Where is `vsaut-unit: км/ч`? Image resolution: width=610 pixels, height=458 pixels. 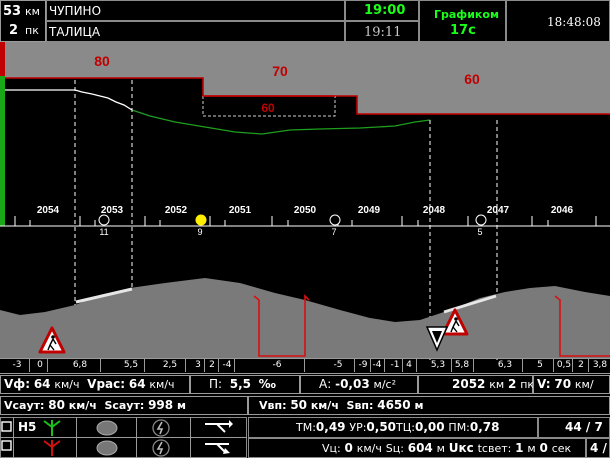 vsaut-unit: км/ч is located at coordinates (82, 405).